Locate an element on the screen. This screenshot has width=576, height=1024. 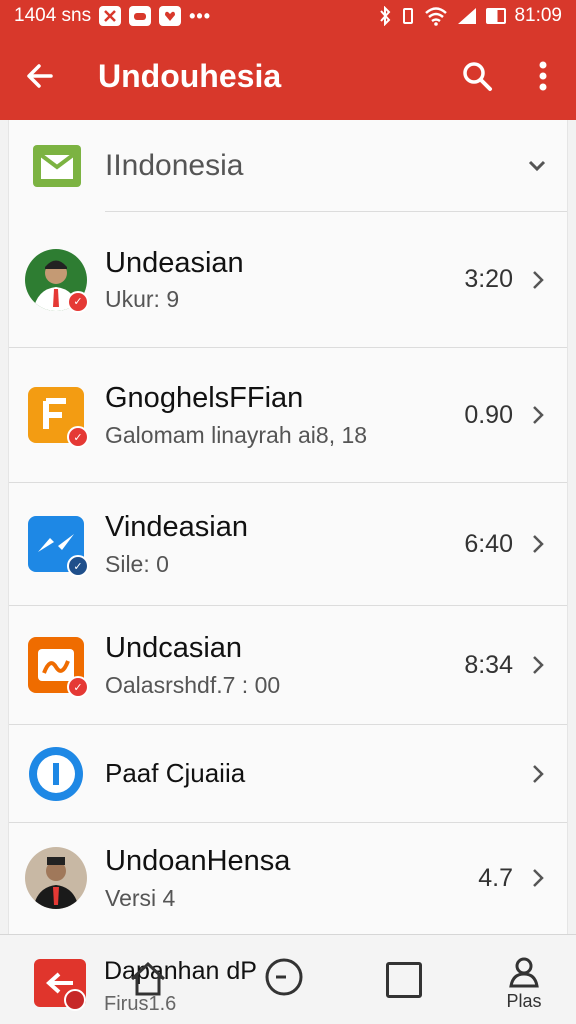
status-time: 81:09 is located at coordinates (538, 15).